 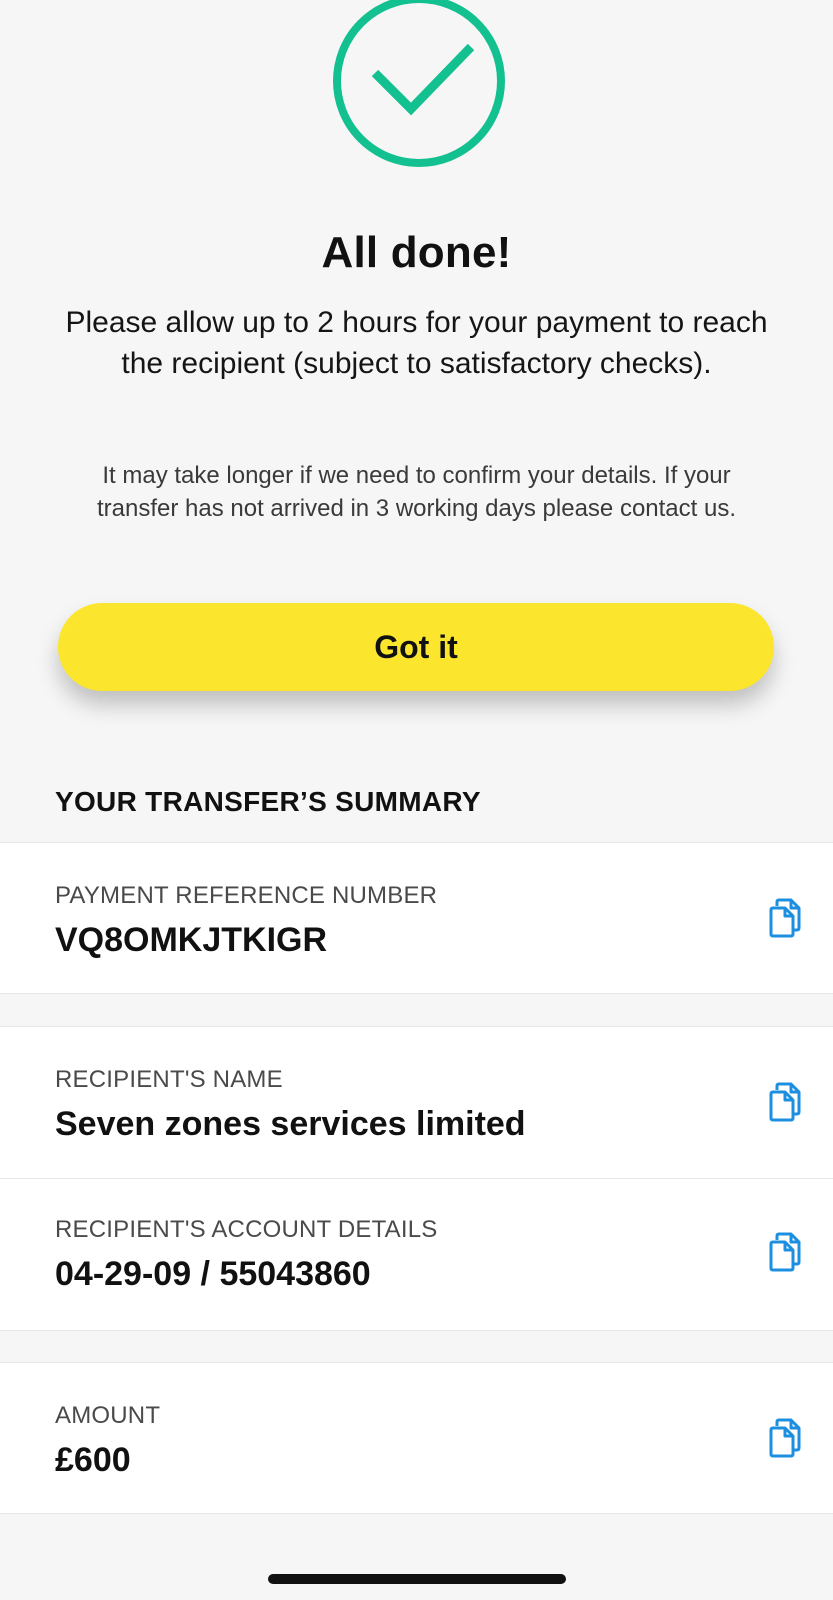 I want to click on amount-card: AMOUNT £600, so click(x=416, y=1438).